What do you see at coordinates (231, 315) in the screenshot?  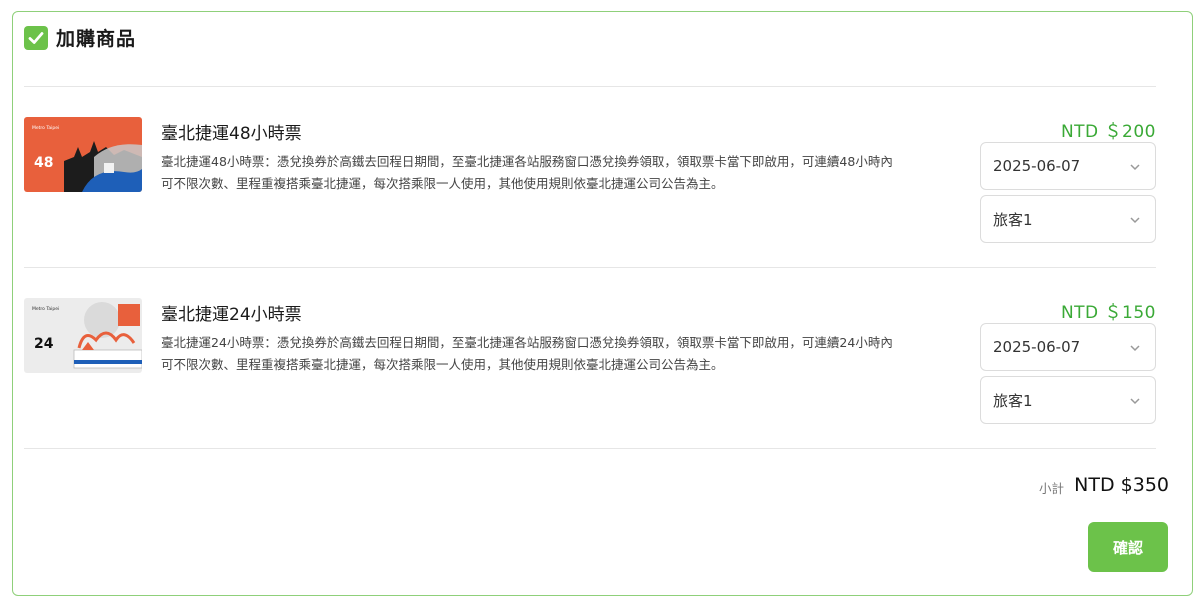 I see `item-name: 臺北捷運24小時票` at bounding box center [231, 315].